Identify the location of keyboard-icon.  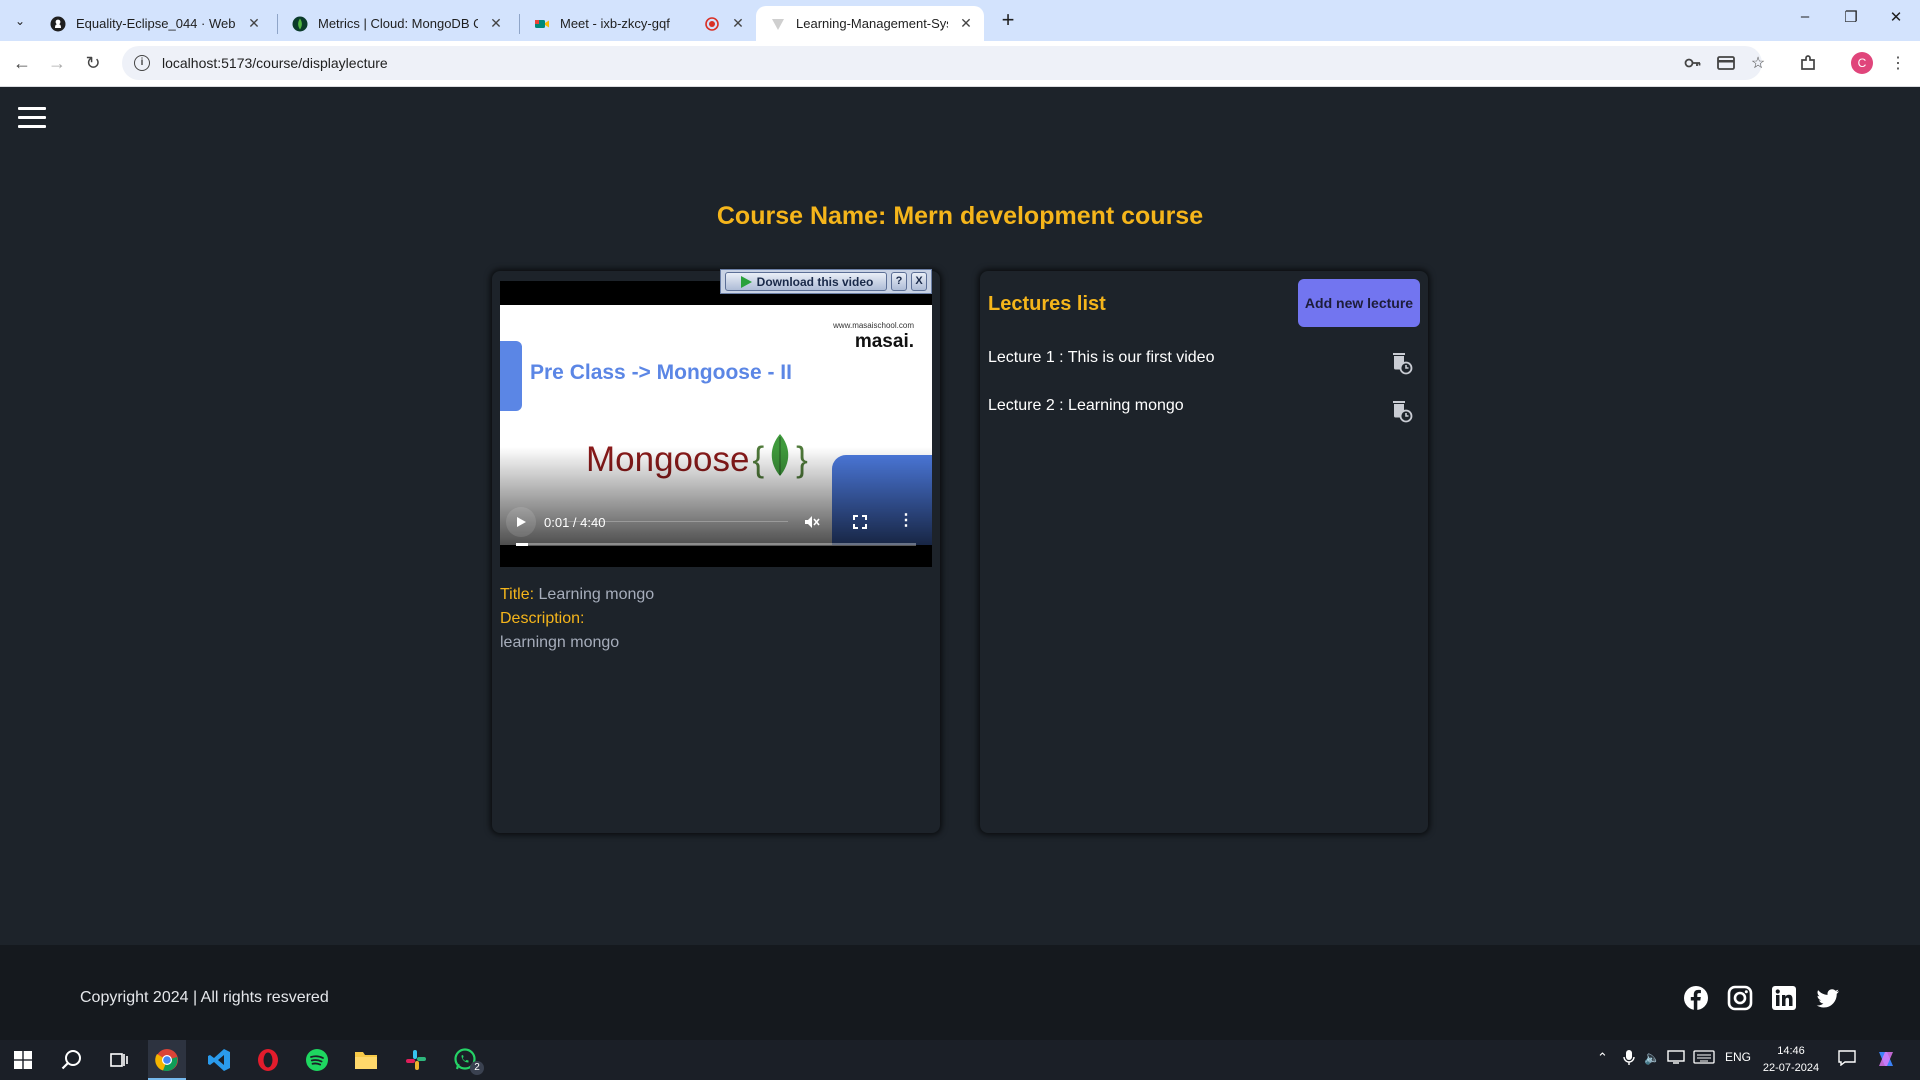
(1704, 1058).